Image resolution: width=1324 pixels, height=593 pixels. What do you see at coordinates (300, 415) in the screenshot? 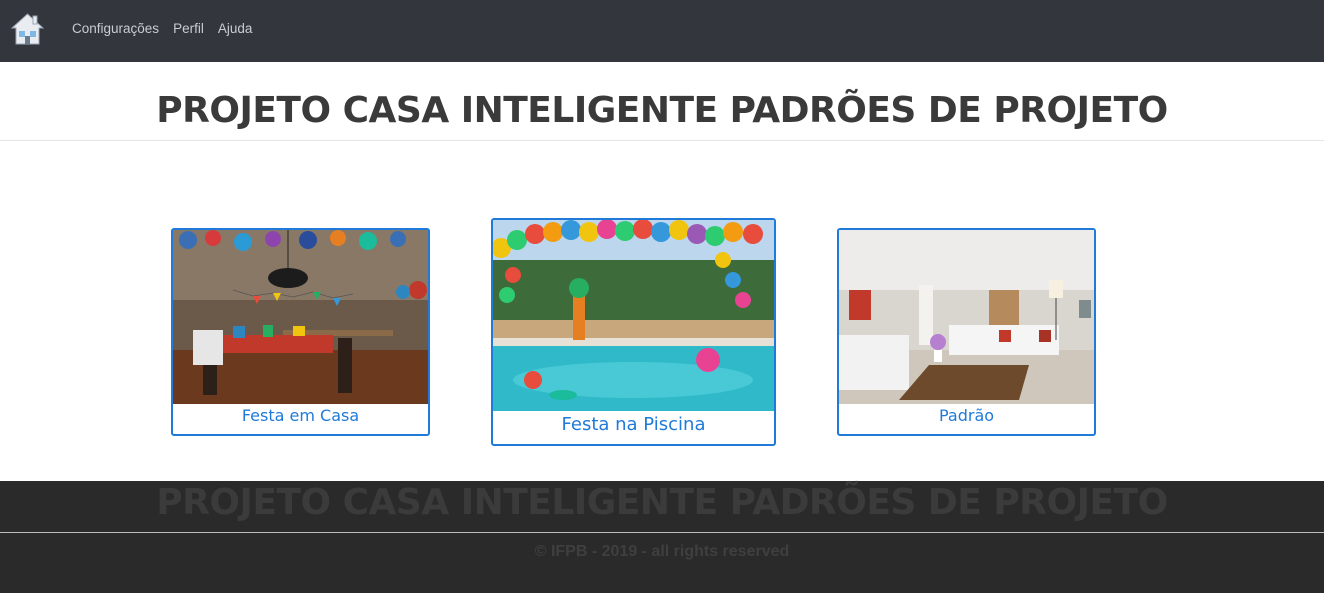
I see `card-label: Festa em Casa` at bounding box center [300, 415].